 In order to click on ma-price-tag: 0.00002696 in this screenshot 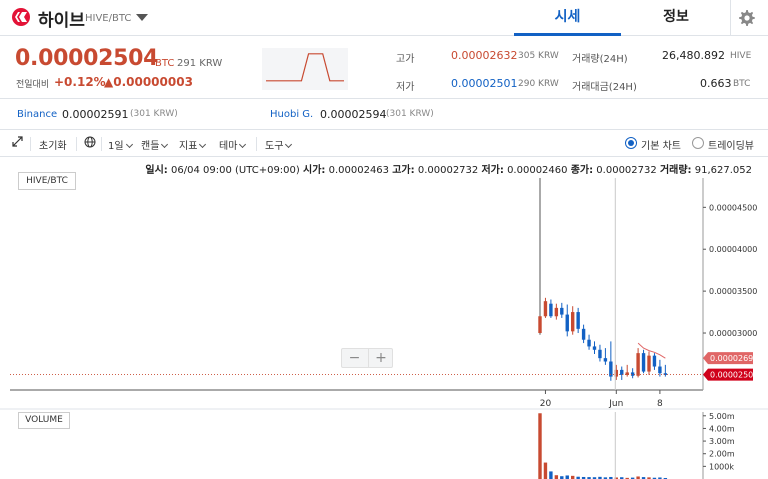, I will do `click(734, 358)`.